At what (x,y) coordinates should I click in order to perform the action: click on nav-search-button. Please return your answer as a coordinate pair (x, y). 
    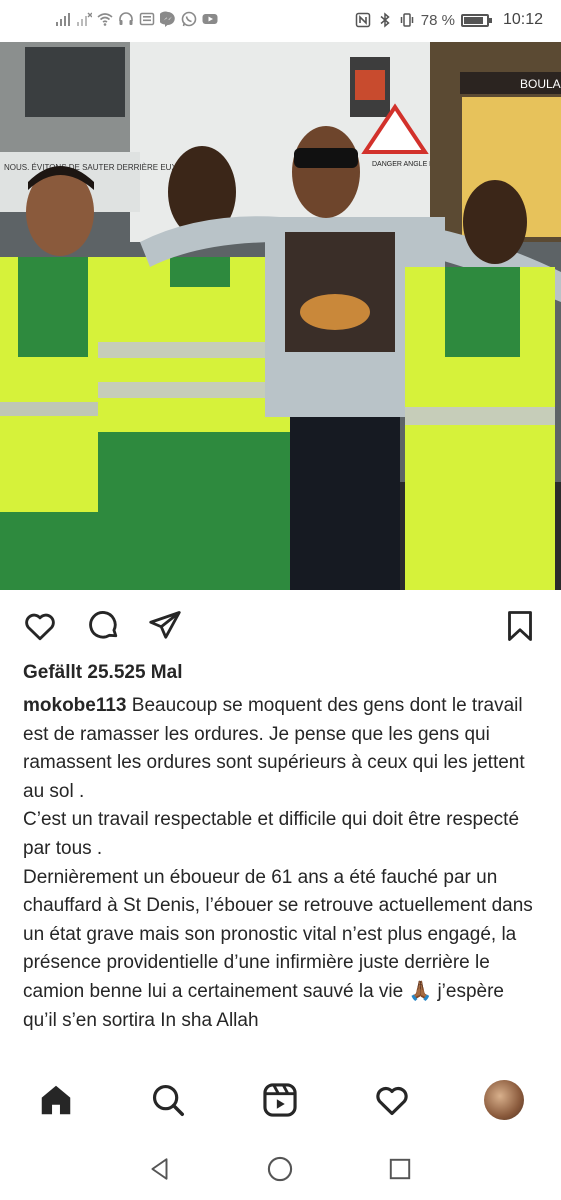
    Looking at the image, I should click on (168, 1100).